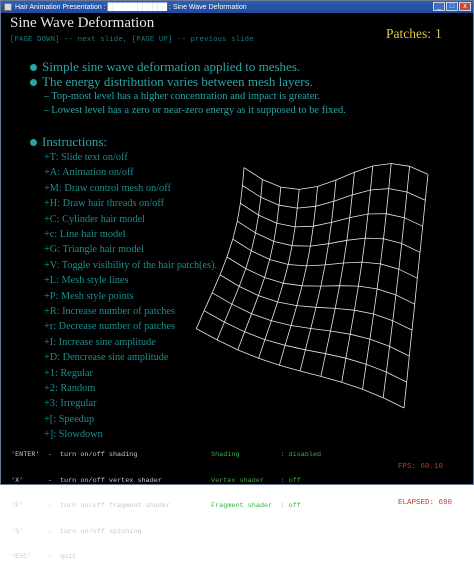  I want to click on key-binding-line: 'ESC' - quit, so click(44, 557).